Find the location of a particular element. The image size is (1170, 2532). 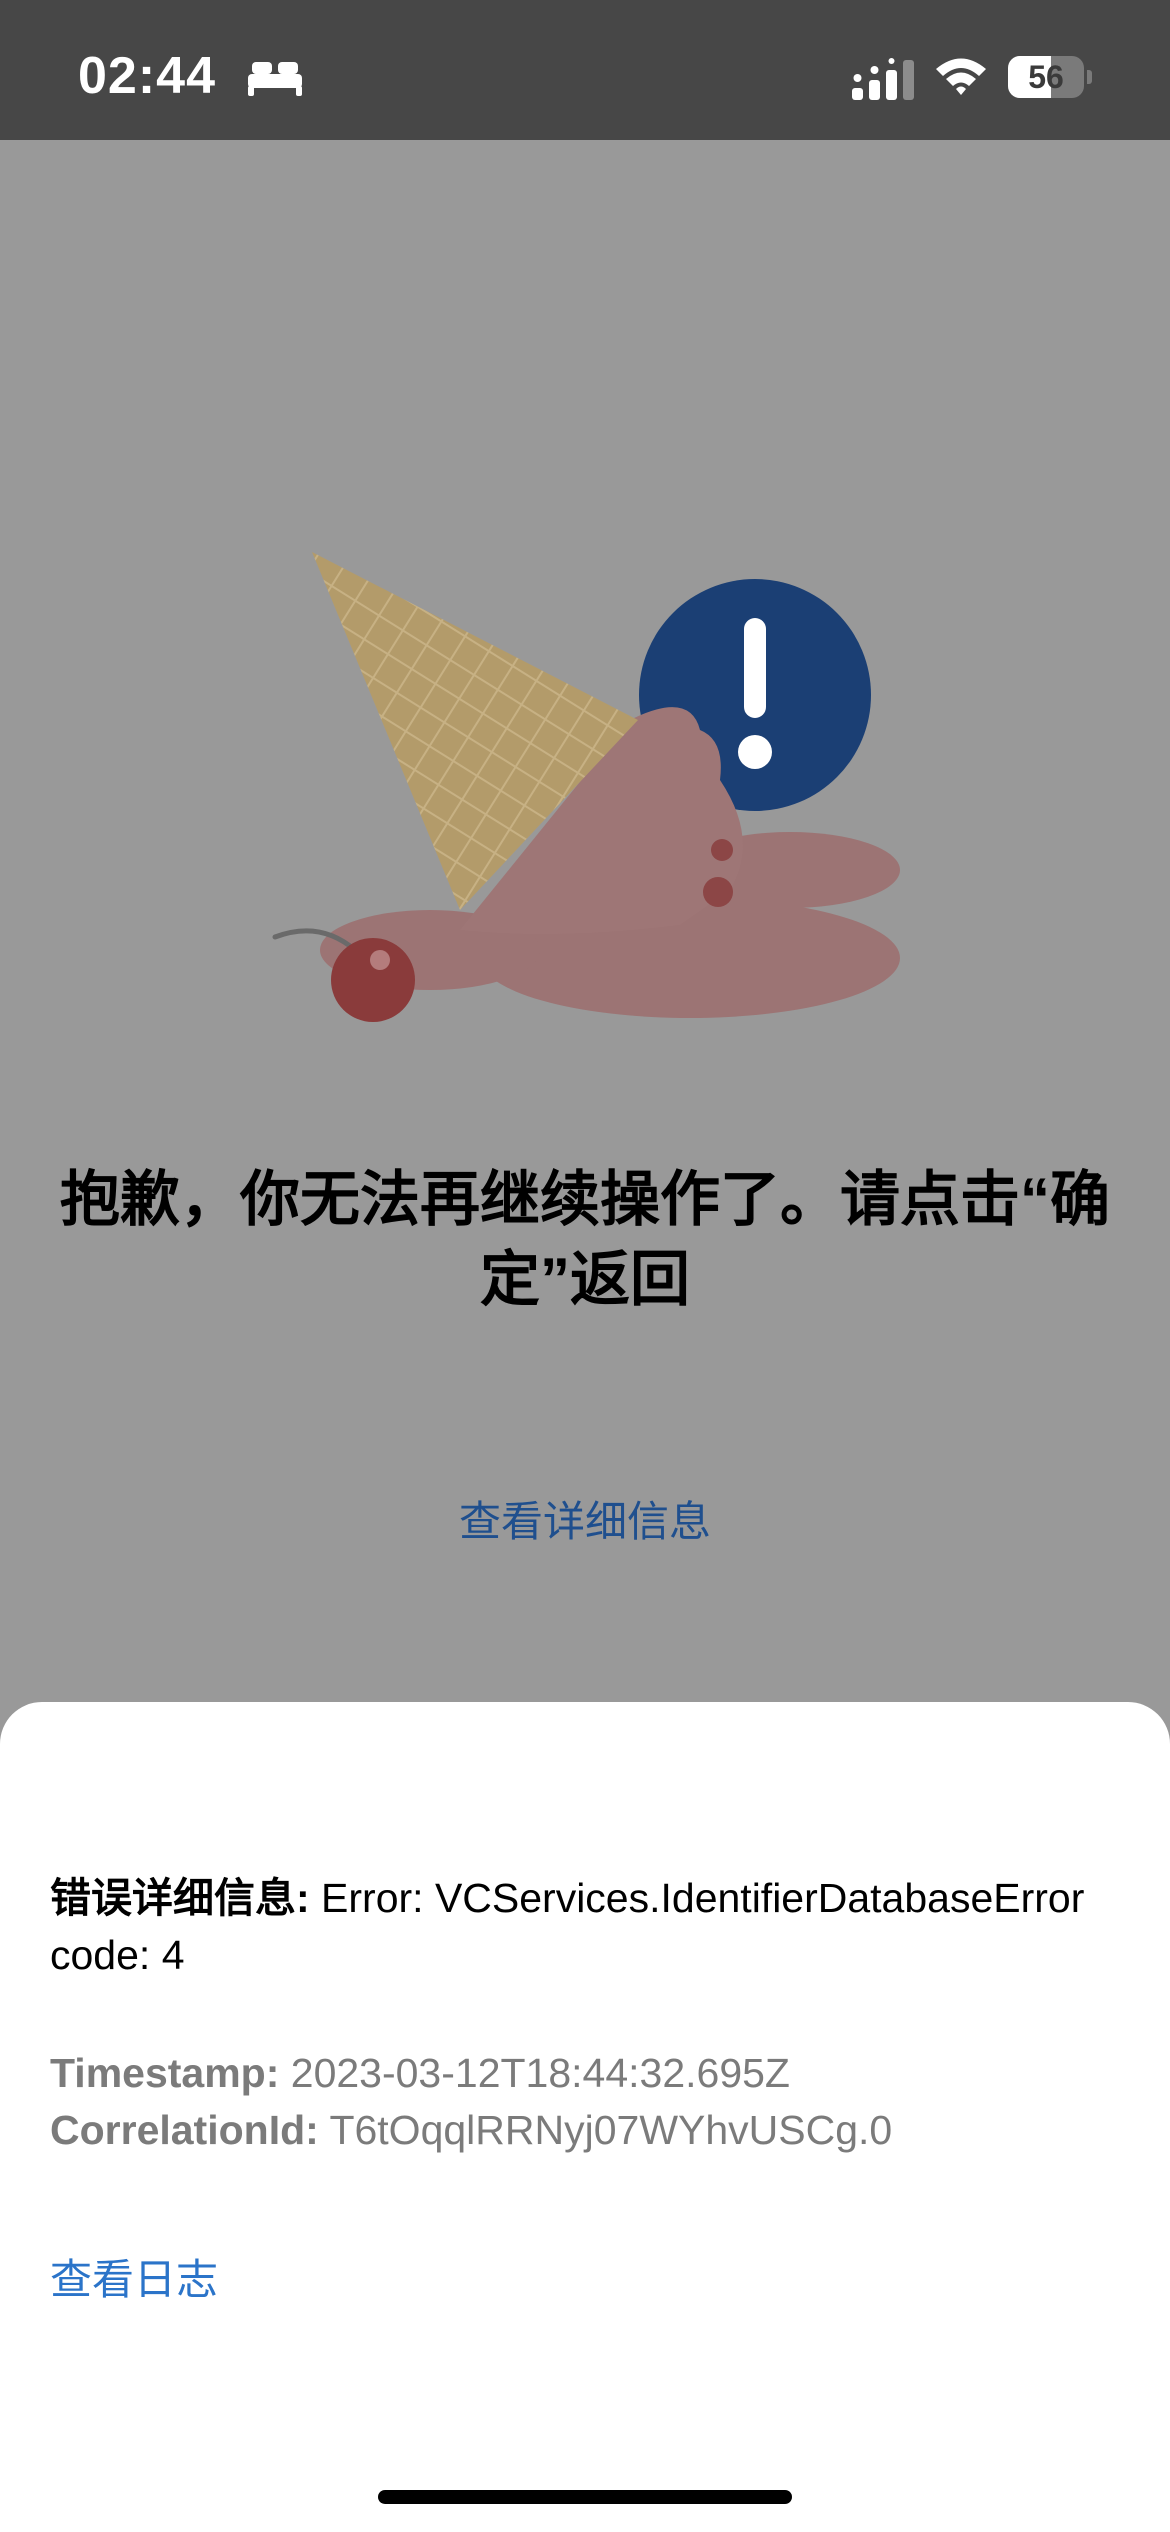

correlation-value: T6tOqqlRRNyj07WYhvUSCg.0 is located at coordinates (605, 2130).